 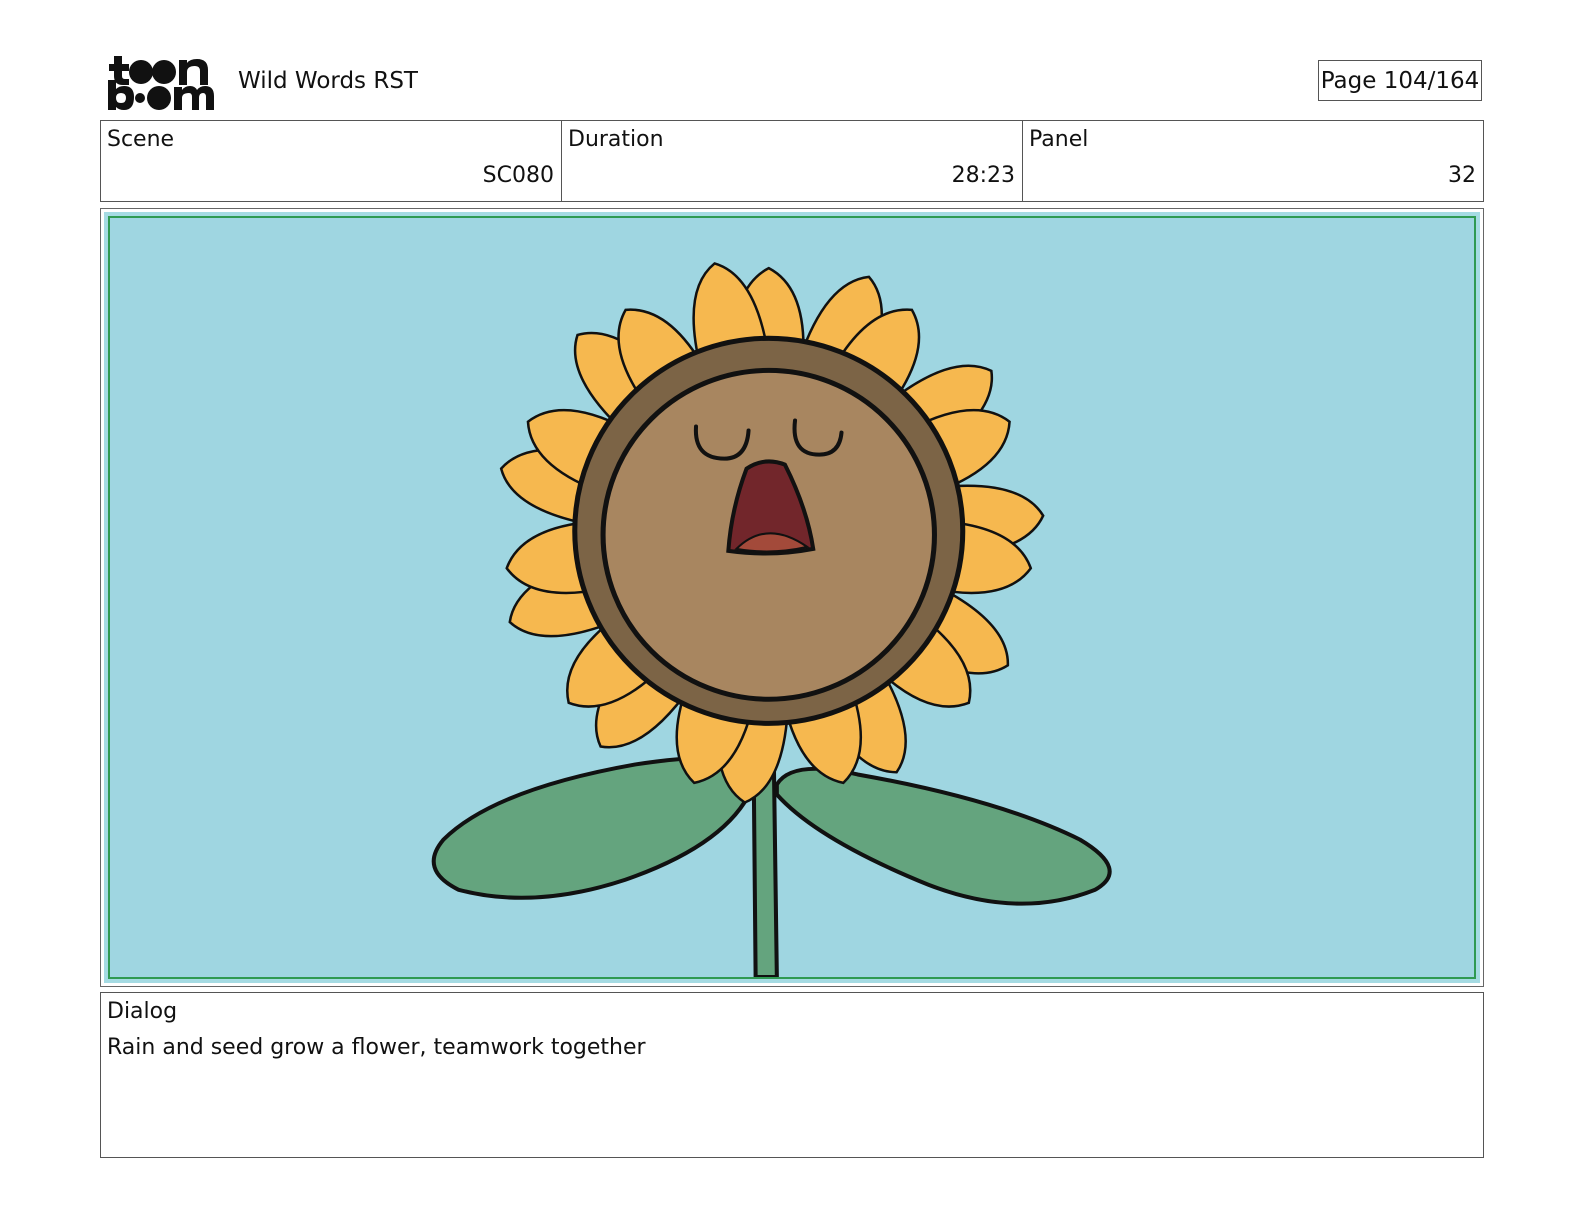 What do you see at coordinates (1059, 139) in the screenshot?
I see `panel-label: Panel` at bounding box center [1059, 139].